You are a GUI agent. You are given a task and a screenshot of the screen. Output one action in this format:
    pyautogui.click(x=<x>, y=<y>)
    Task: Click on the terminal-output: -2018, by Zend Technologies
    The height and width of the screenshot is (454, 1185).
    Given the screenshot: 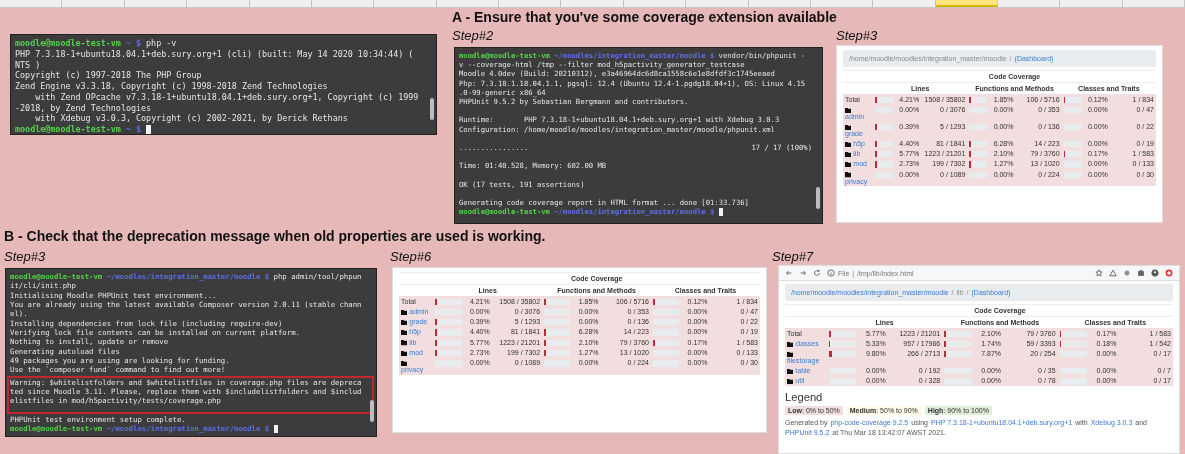 What is the action you would take?
    pyautogui.click(x=83, y=108)
    